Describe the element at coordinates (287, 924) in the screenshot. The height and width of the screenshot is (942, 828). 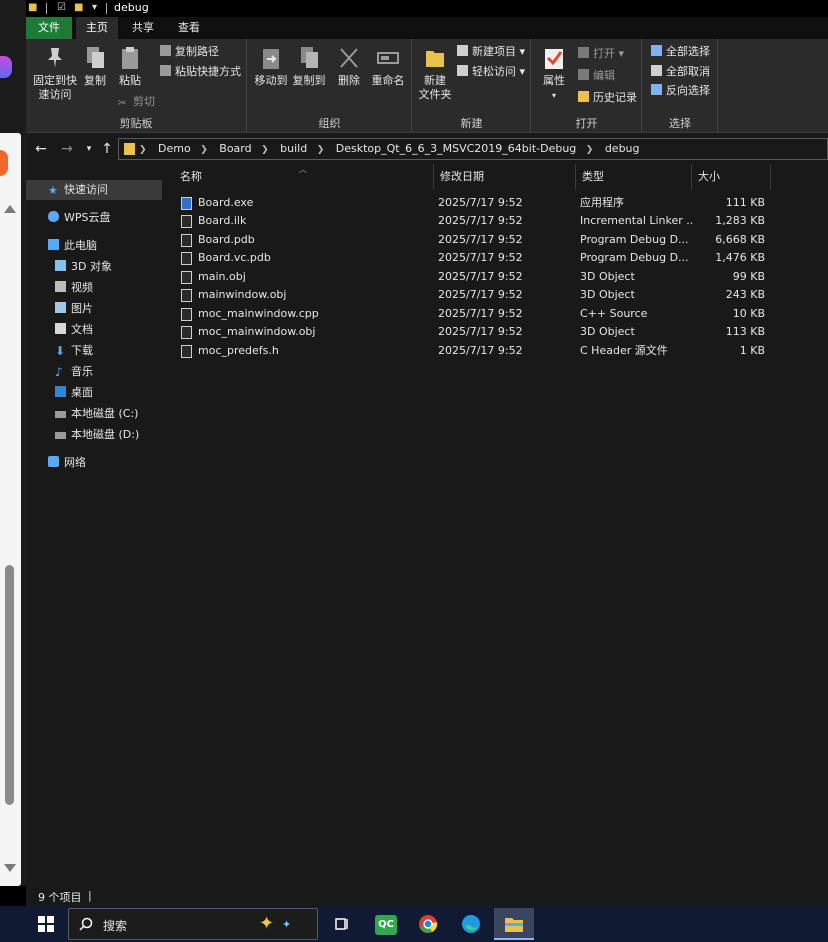
I see `sparkle-icon: ✦` at that location.